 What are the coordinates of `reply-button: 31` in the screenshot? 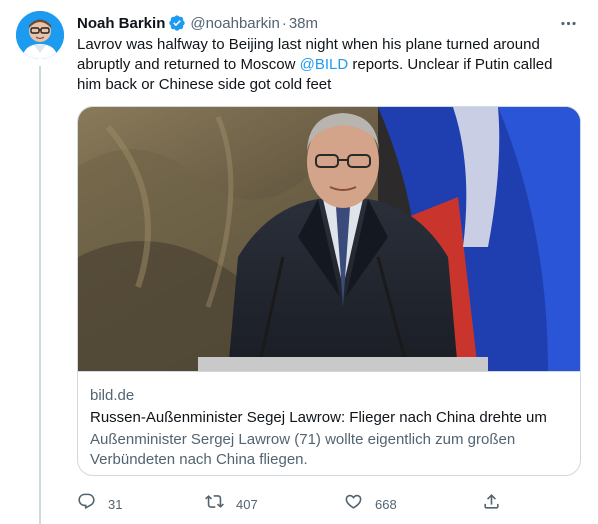 It's located at (99, 504).